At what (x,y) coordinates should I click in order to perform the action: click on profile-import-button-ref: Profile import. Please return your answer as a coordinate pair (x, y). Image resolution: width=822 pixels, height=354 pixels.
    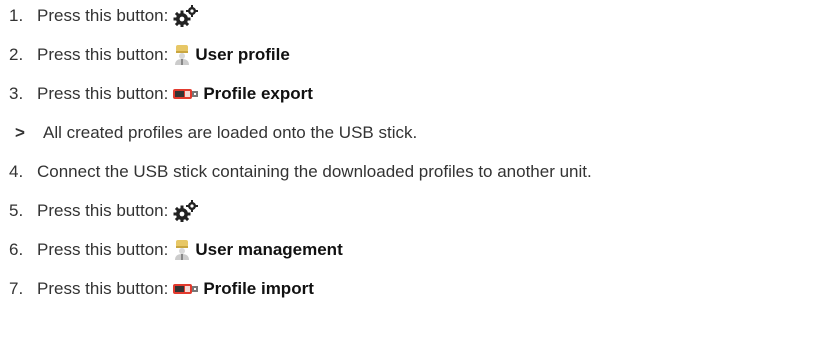
    Looking at the image, I should click on (243, 289).